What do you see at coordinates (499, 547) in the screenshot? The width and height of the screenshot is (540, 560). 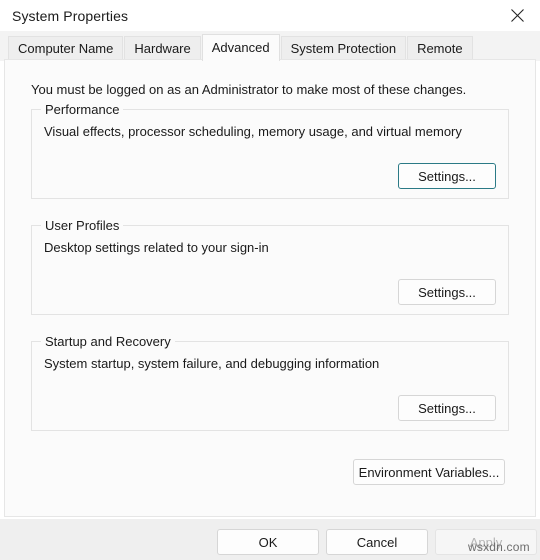 I see `watermark: wsxdn.com` at bounding box center [499, 547].